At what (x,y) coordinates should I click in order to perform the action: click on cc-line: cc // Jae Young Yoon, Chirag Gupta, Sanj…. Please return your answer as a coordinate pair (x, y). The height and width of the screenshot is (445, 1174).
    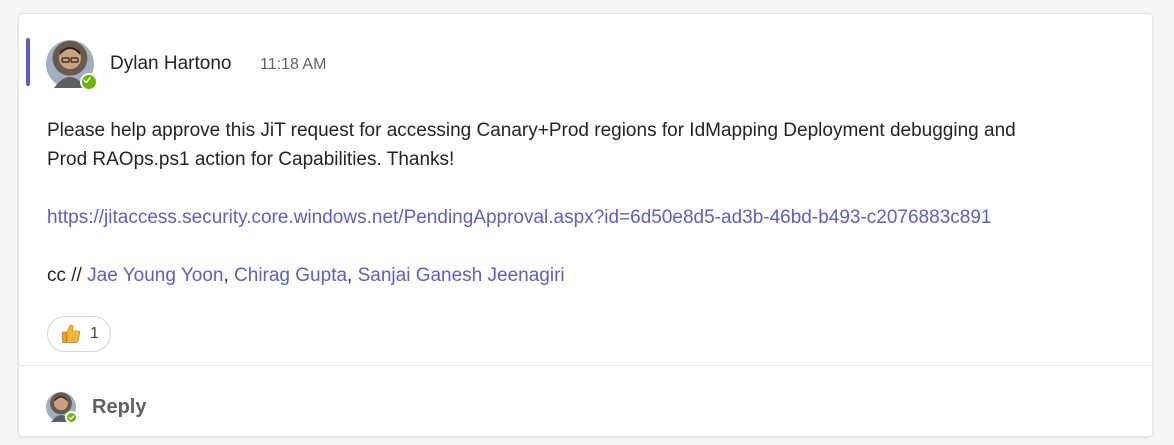
    Looking at the image, I should click on (592, 275).